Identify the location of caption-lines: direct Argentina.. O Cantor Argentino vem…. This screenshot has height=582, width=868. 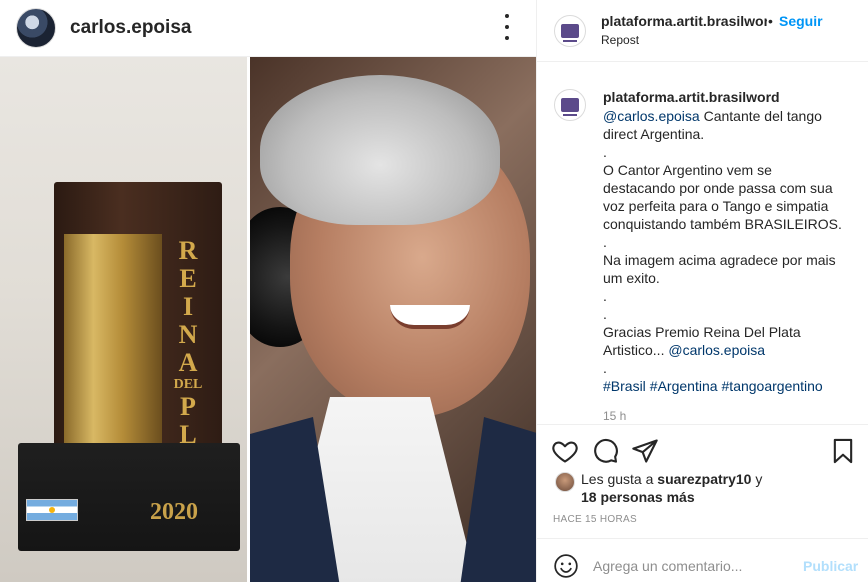
(723, 233).